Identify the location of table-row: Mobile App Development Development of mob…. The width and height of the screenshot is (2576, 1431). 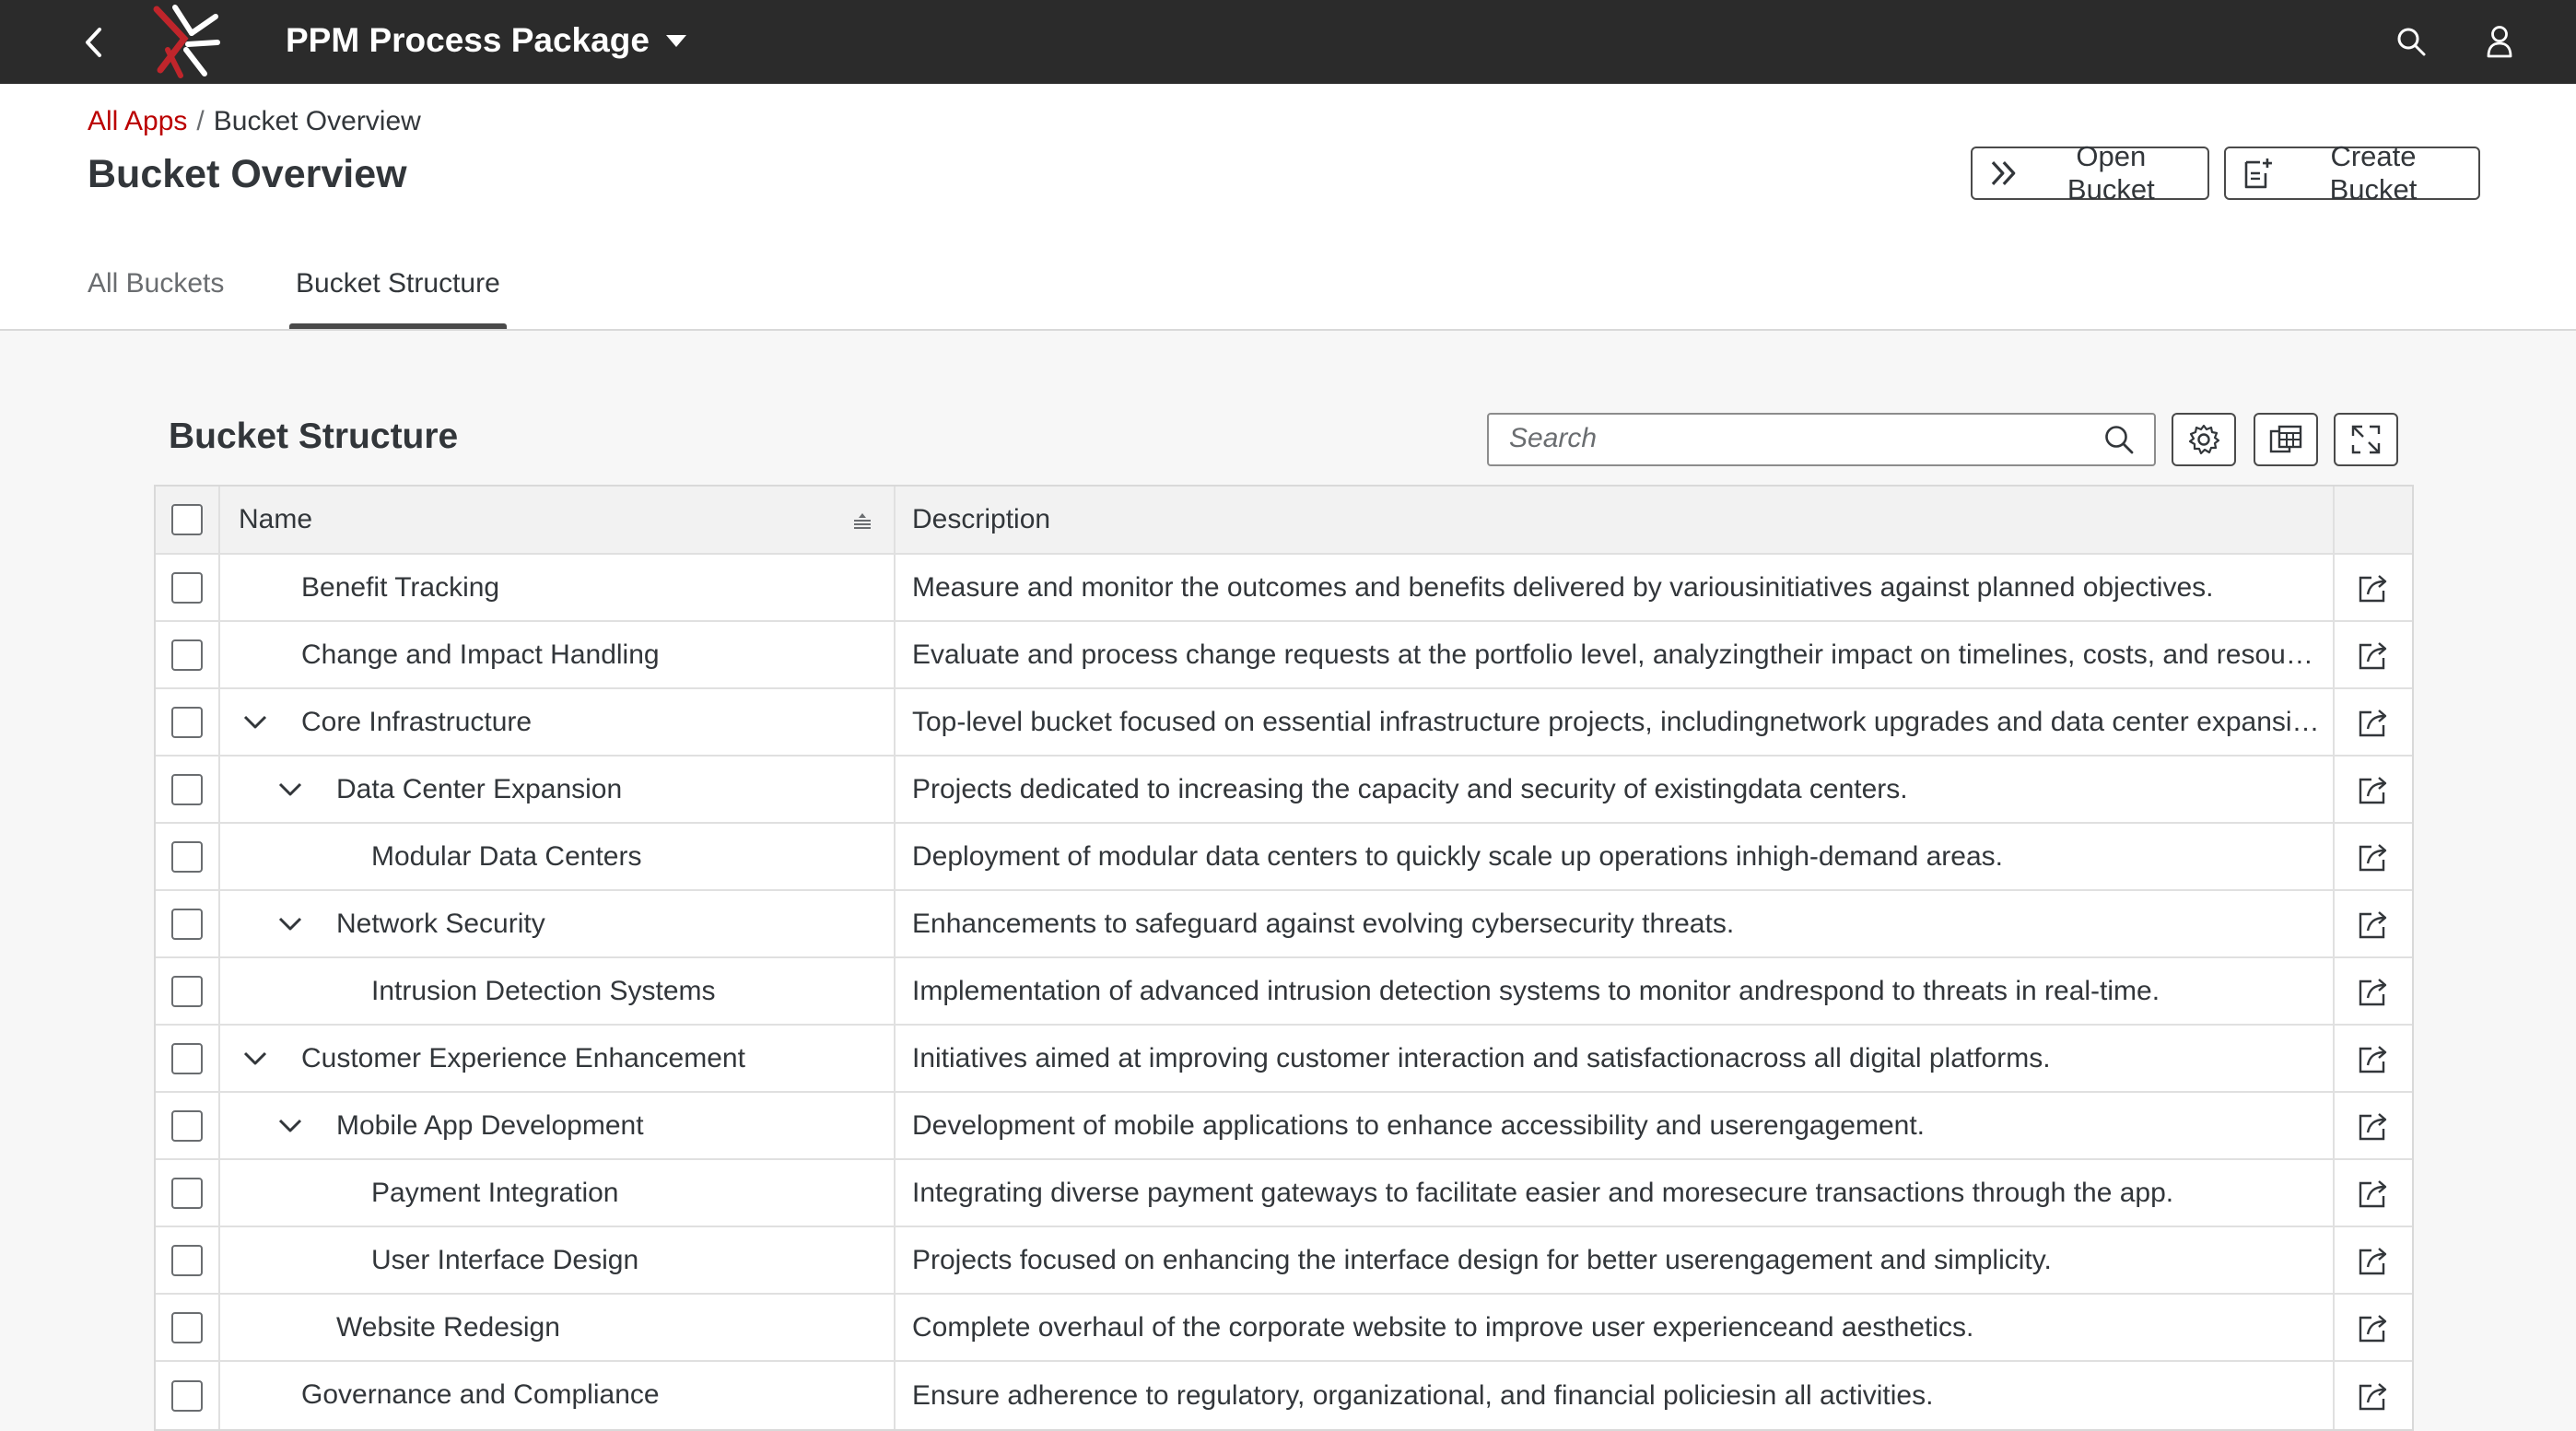
(1284, 1126).